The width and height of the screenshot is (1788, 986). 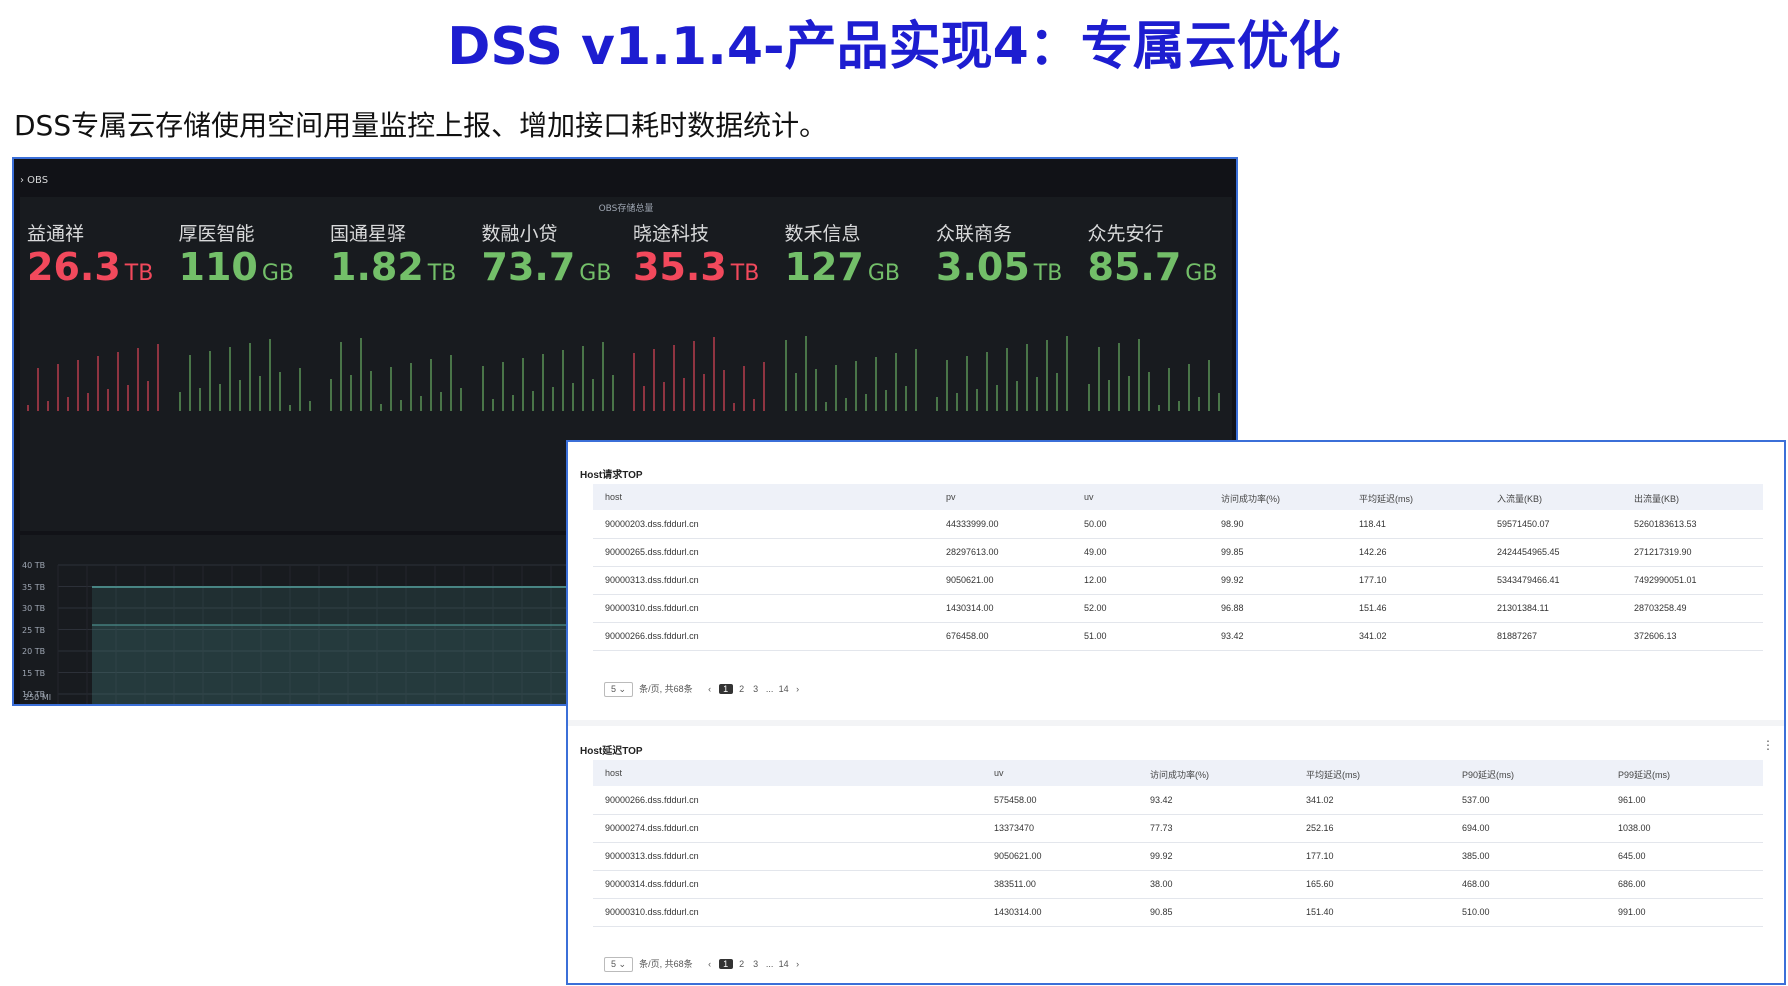 What do you see at coordinates (1476, 856) in the screenshot?
I see `table-cell: 385.00` at bounding box center [1476, 856].